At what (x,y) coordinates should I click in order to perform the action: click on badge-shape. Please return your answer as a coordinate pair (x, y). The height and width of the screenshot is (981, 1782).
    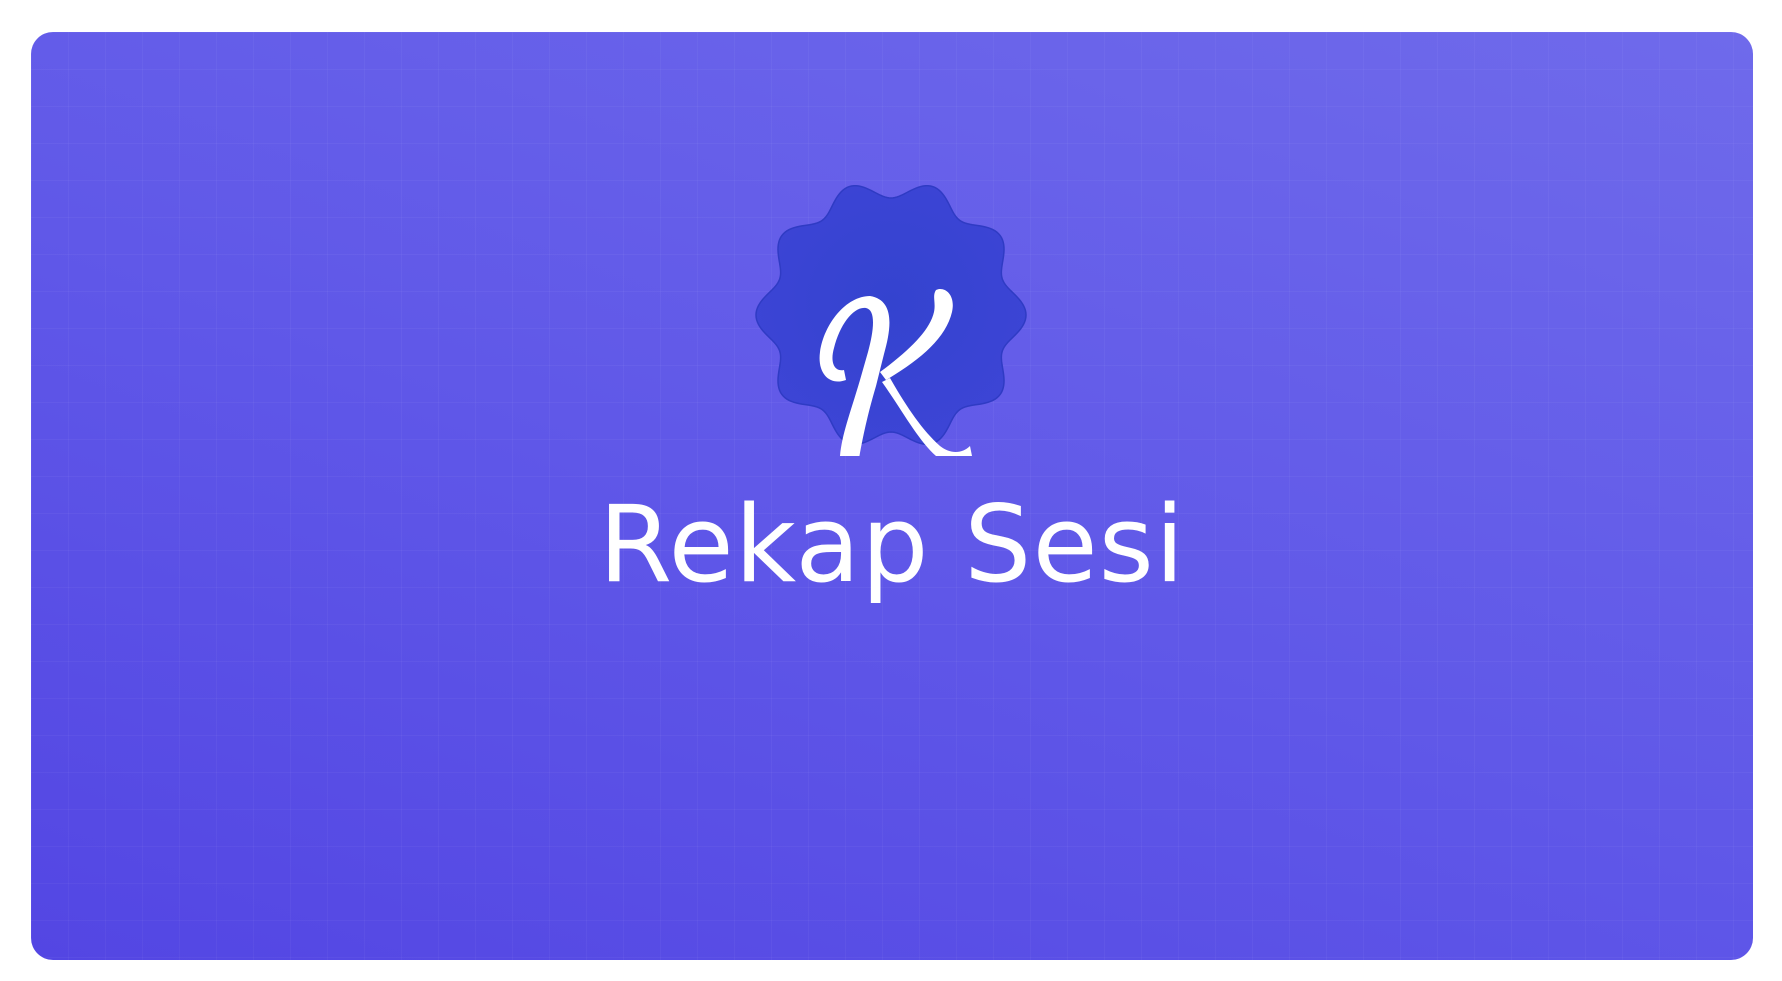
    Looking at the image, I should click on (891, 315).